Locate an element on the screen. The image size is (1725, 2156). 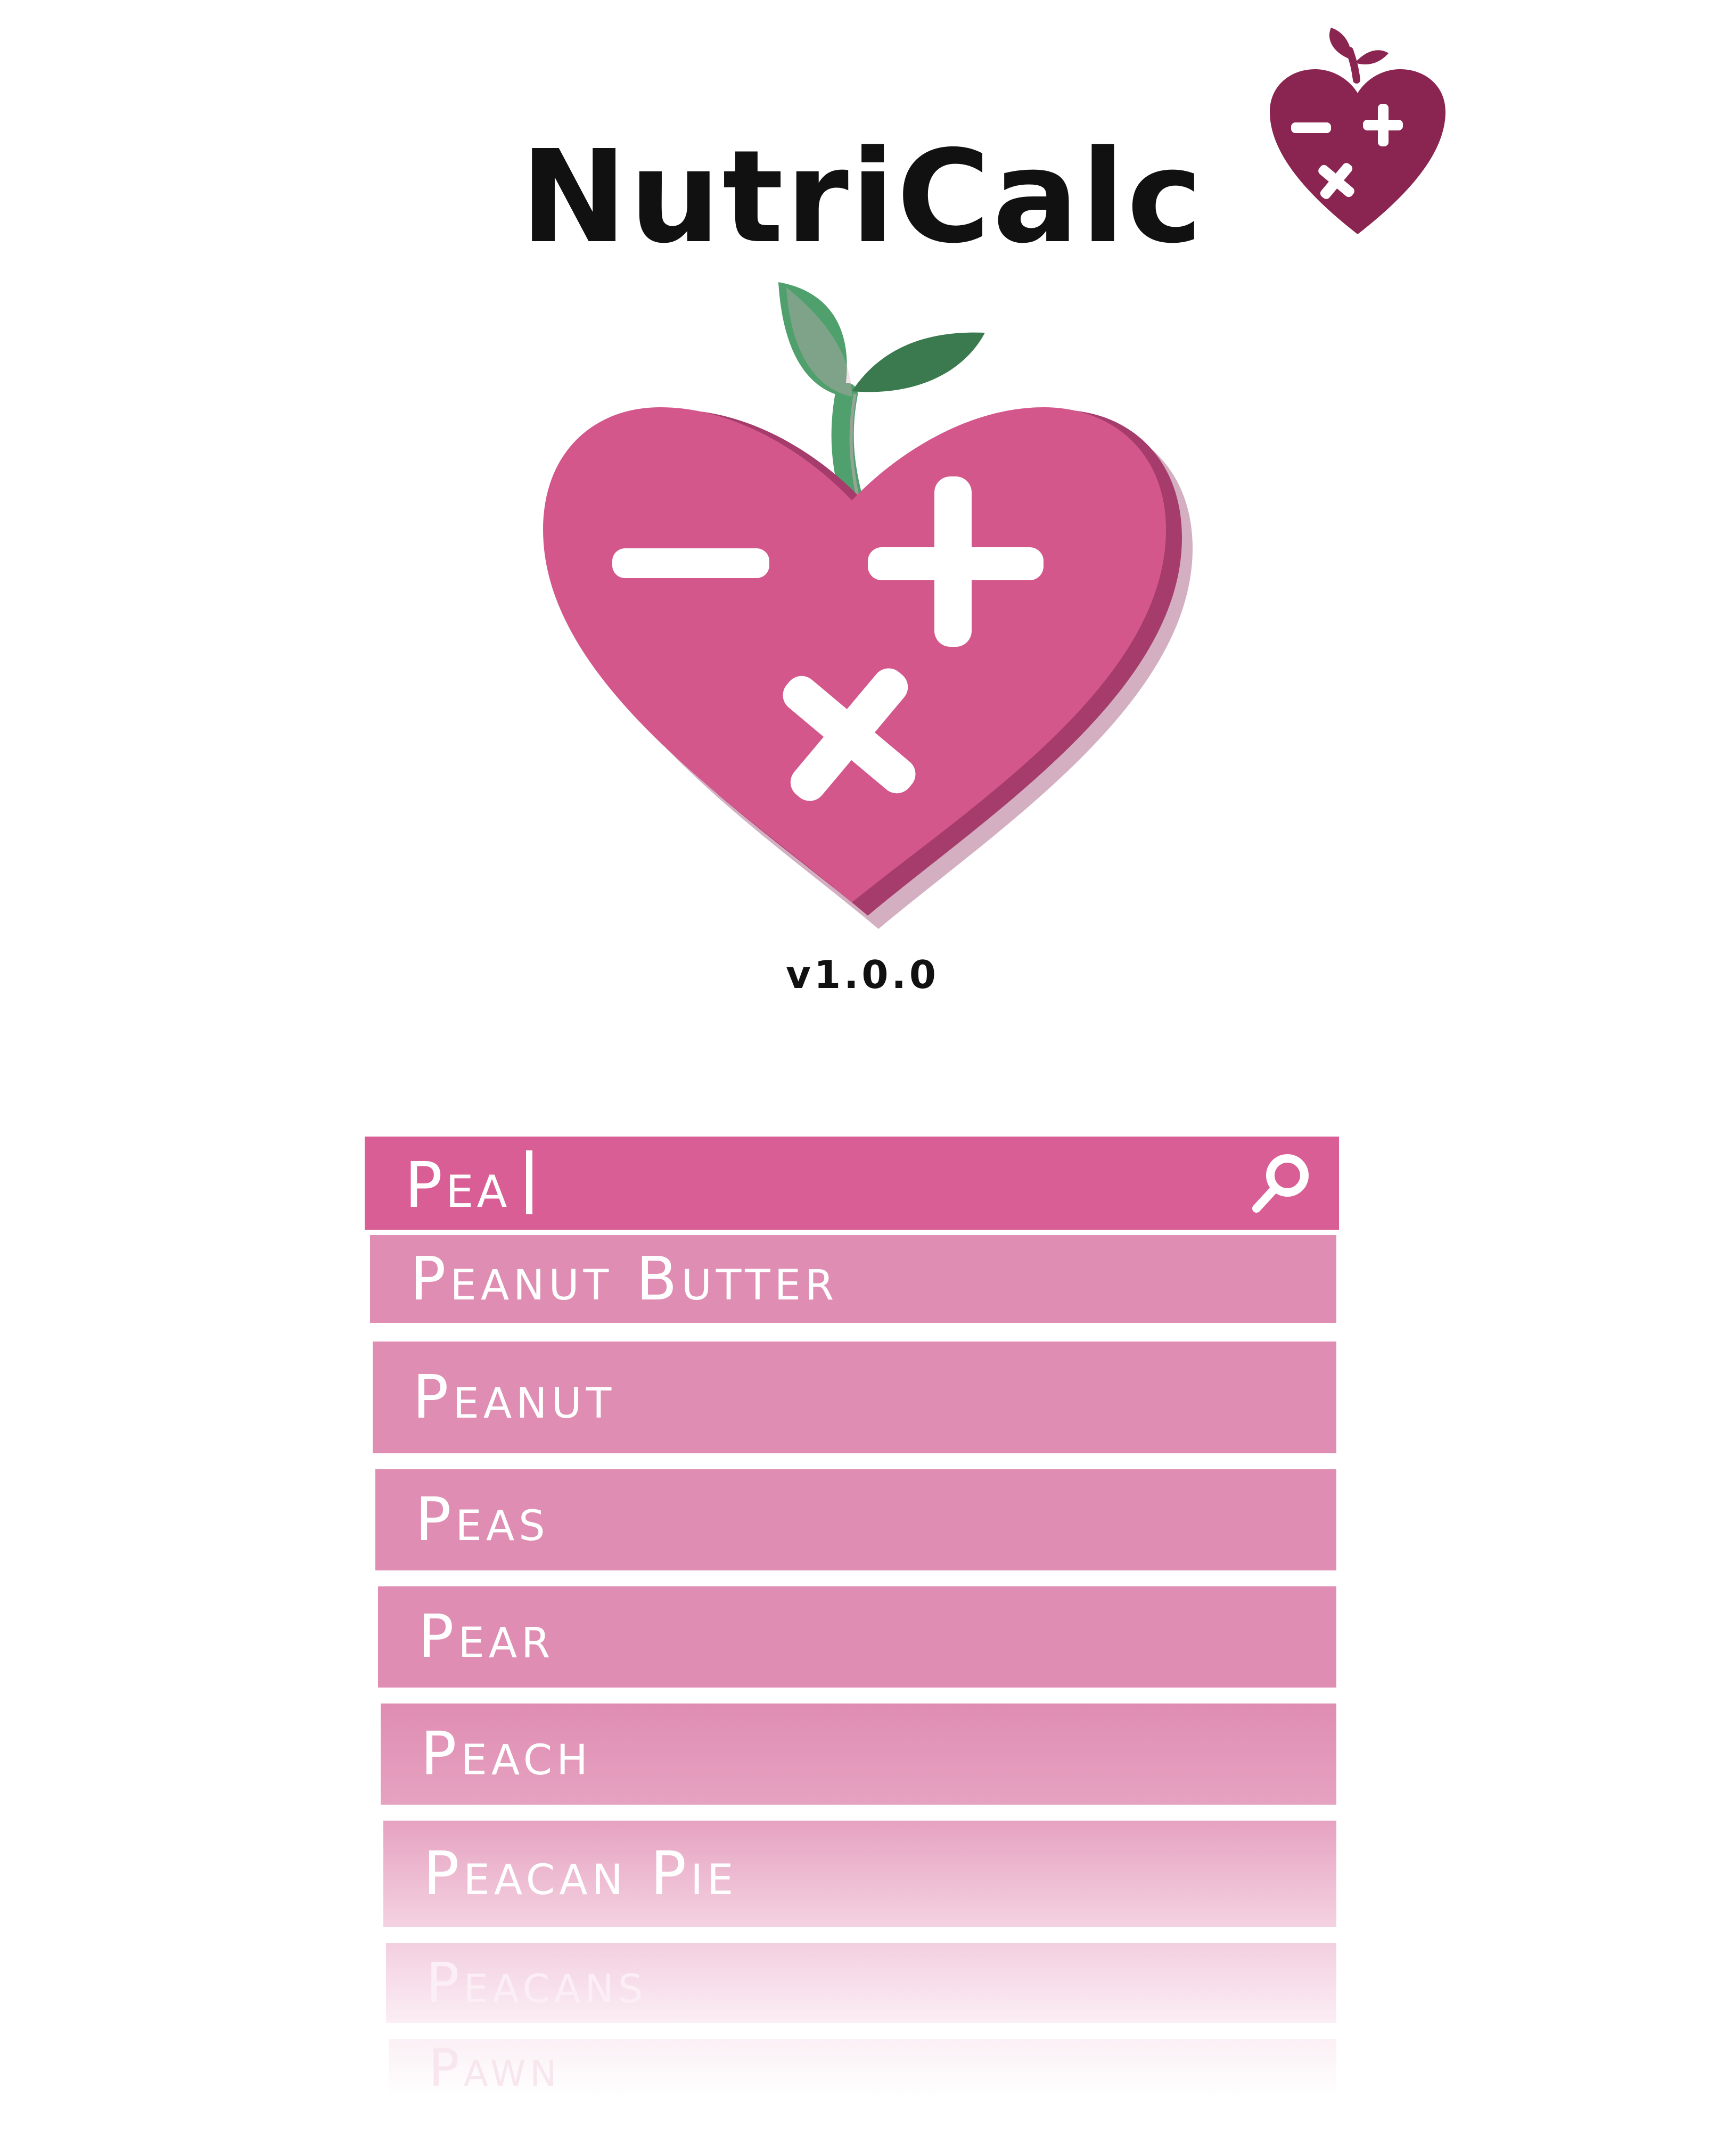
suggestion-label: Peanut is located at coordinates (514, 1397).